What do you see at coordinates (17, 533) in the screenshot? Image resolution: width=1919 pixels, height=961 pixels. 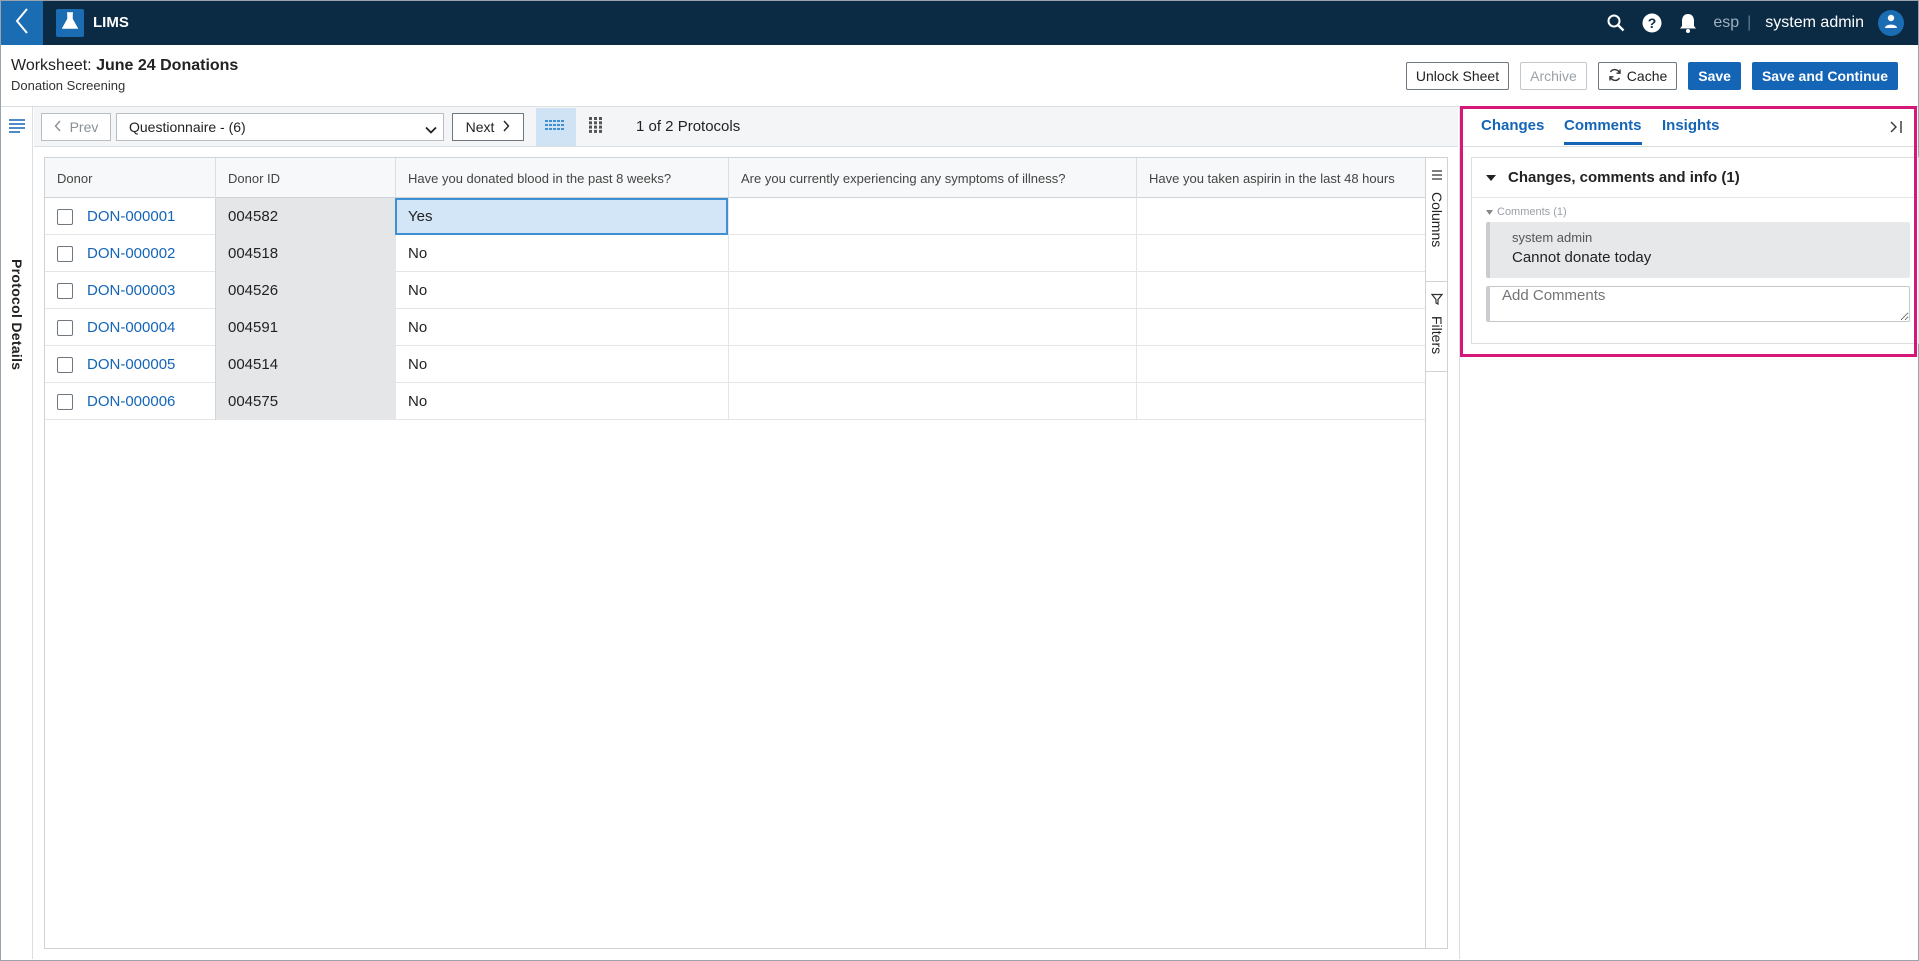 I see `protocol-details-rail: Protocol Details` at bounding box center [17, 533].